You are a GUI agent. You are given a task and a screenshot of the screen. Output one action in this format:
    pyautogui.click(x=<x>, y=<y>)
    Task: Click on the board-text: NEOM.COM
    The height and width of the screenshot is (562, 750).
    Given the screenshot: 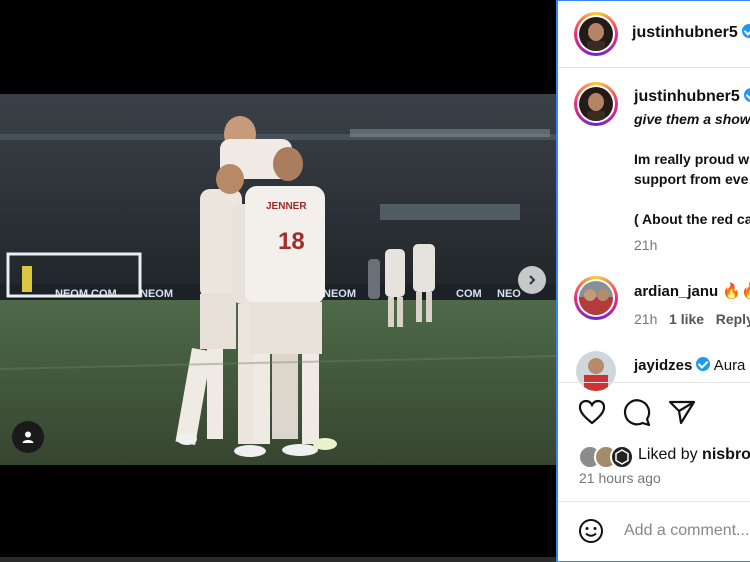 What is the action you would take?
    pyautogui.click(x=86, y=294)
    